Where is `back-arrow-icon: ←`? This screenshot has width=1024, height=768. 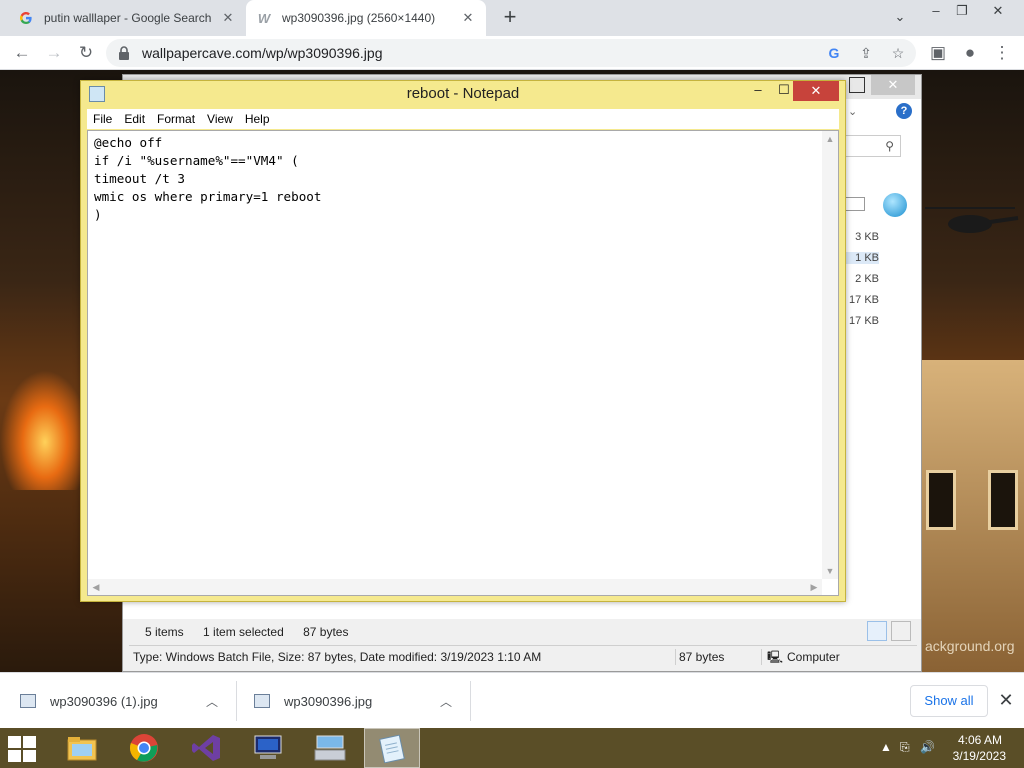 back-arrow-icon: ← is located at coordinates (22, 53).